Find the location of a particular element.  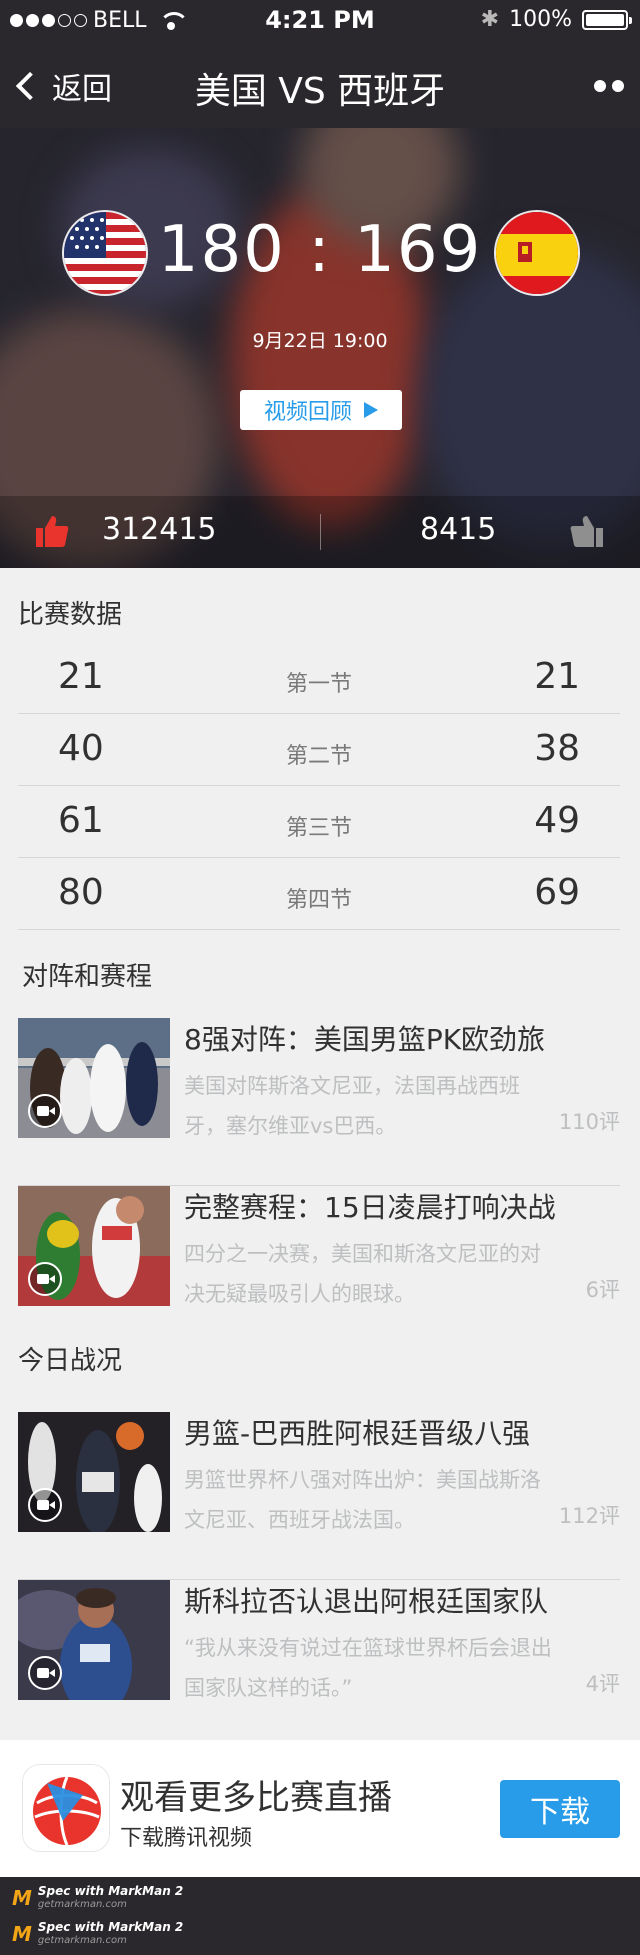

stat-row: 21 第一节 21 is located at coordinates (319, 678).